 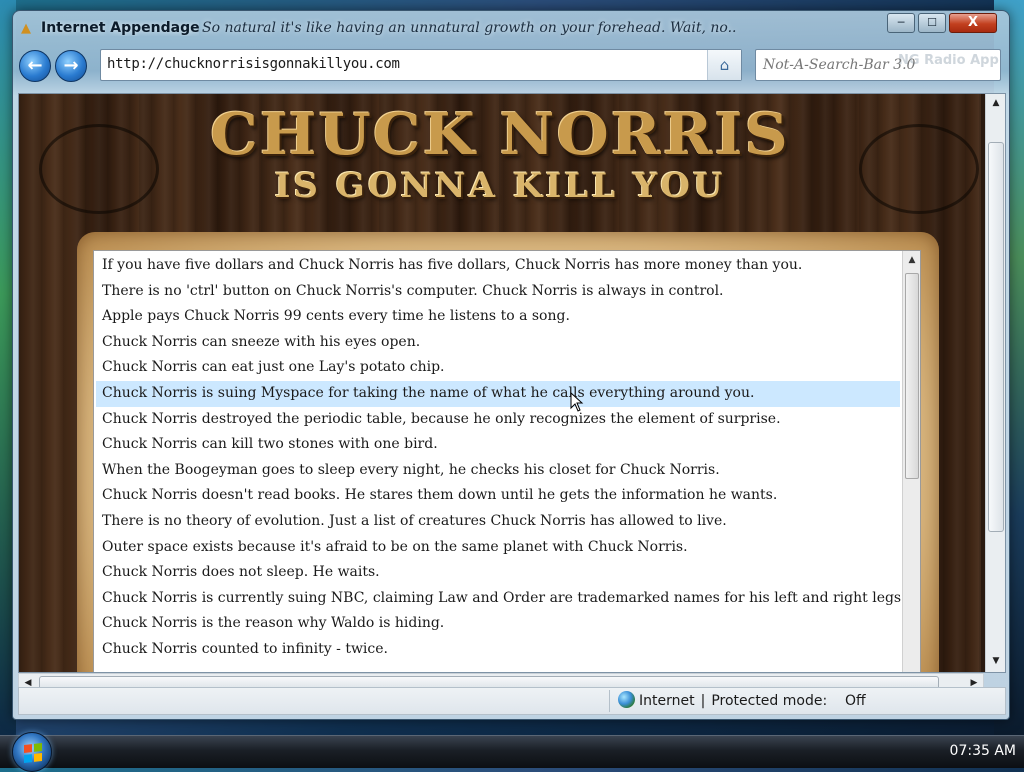 I want to click on forward-button: →, so click(x=71, y=66).